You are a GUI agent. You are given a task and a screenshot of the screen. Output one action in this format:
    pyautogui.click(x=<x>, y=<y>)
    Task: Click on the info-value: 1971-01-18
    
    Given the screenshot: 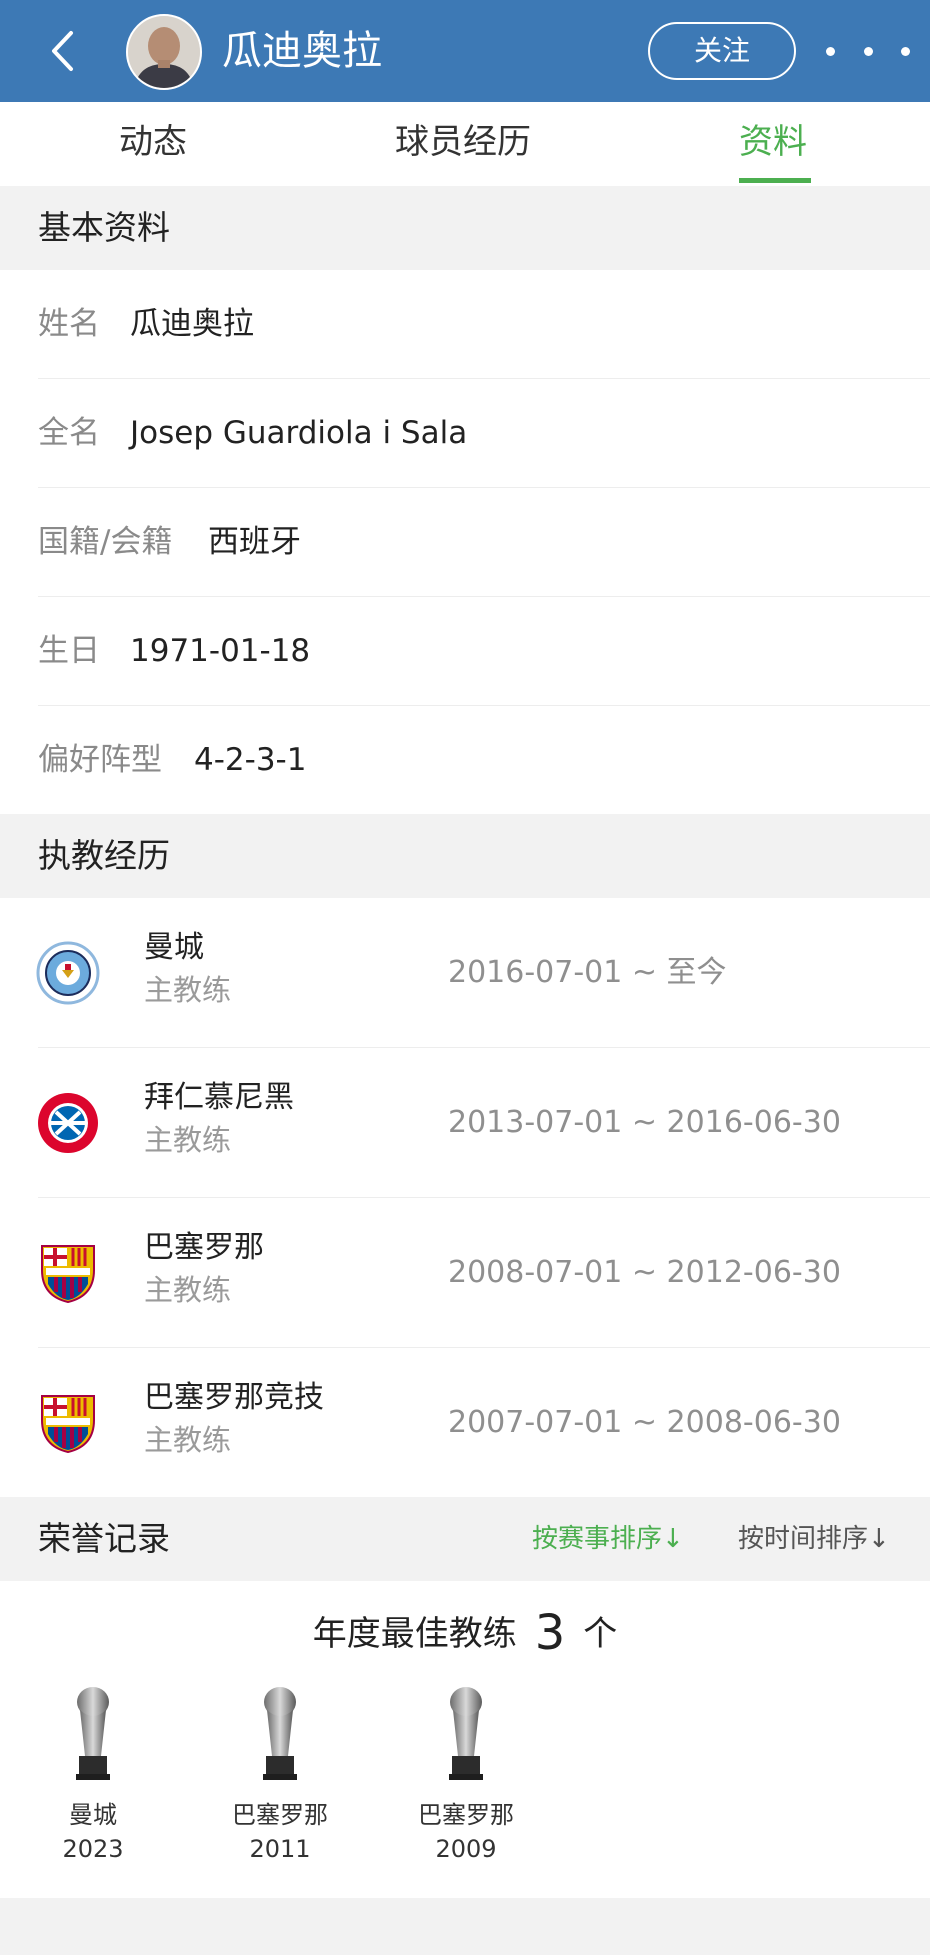 What is the action you would take?
    pyautogui.click(x=220, y=651)
    